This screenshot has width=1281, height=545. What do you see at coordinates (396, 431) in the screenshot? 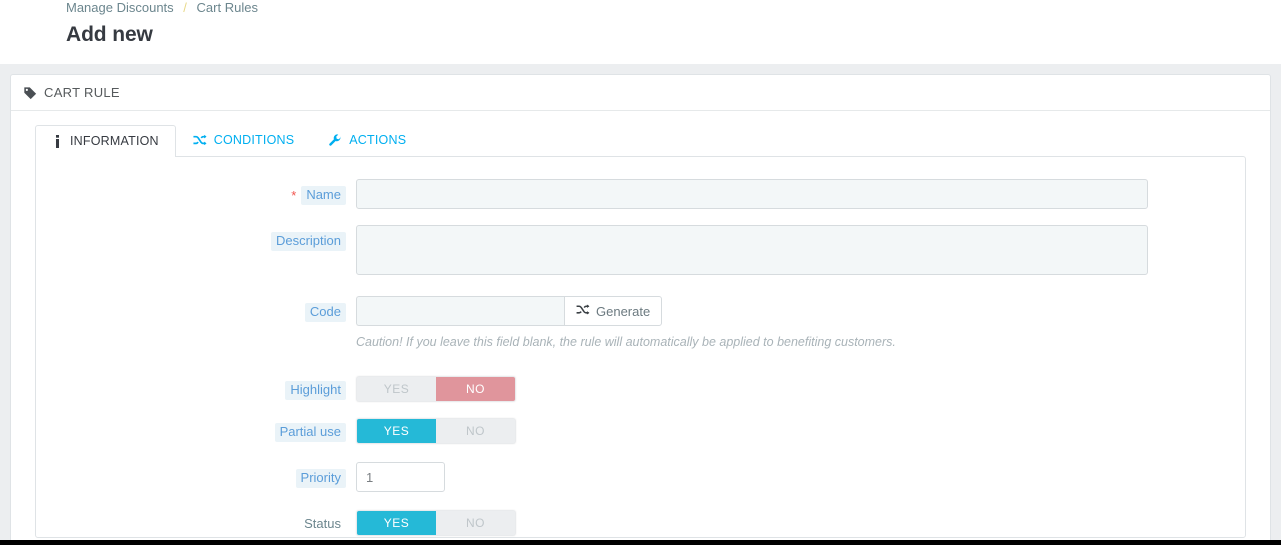
I see `partial-use-toggle-yes: YES` at bounding box center [396, 431].